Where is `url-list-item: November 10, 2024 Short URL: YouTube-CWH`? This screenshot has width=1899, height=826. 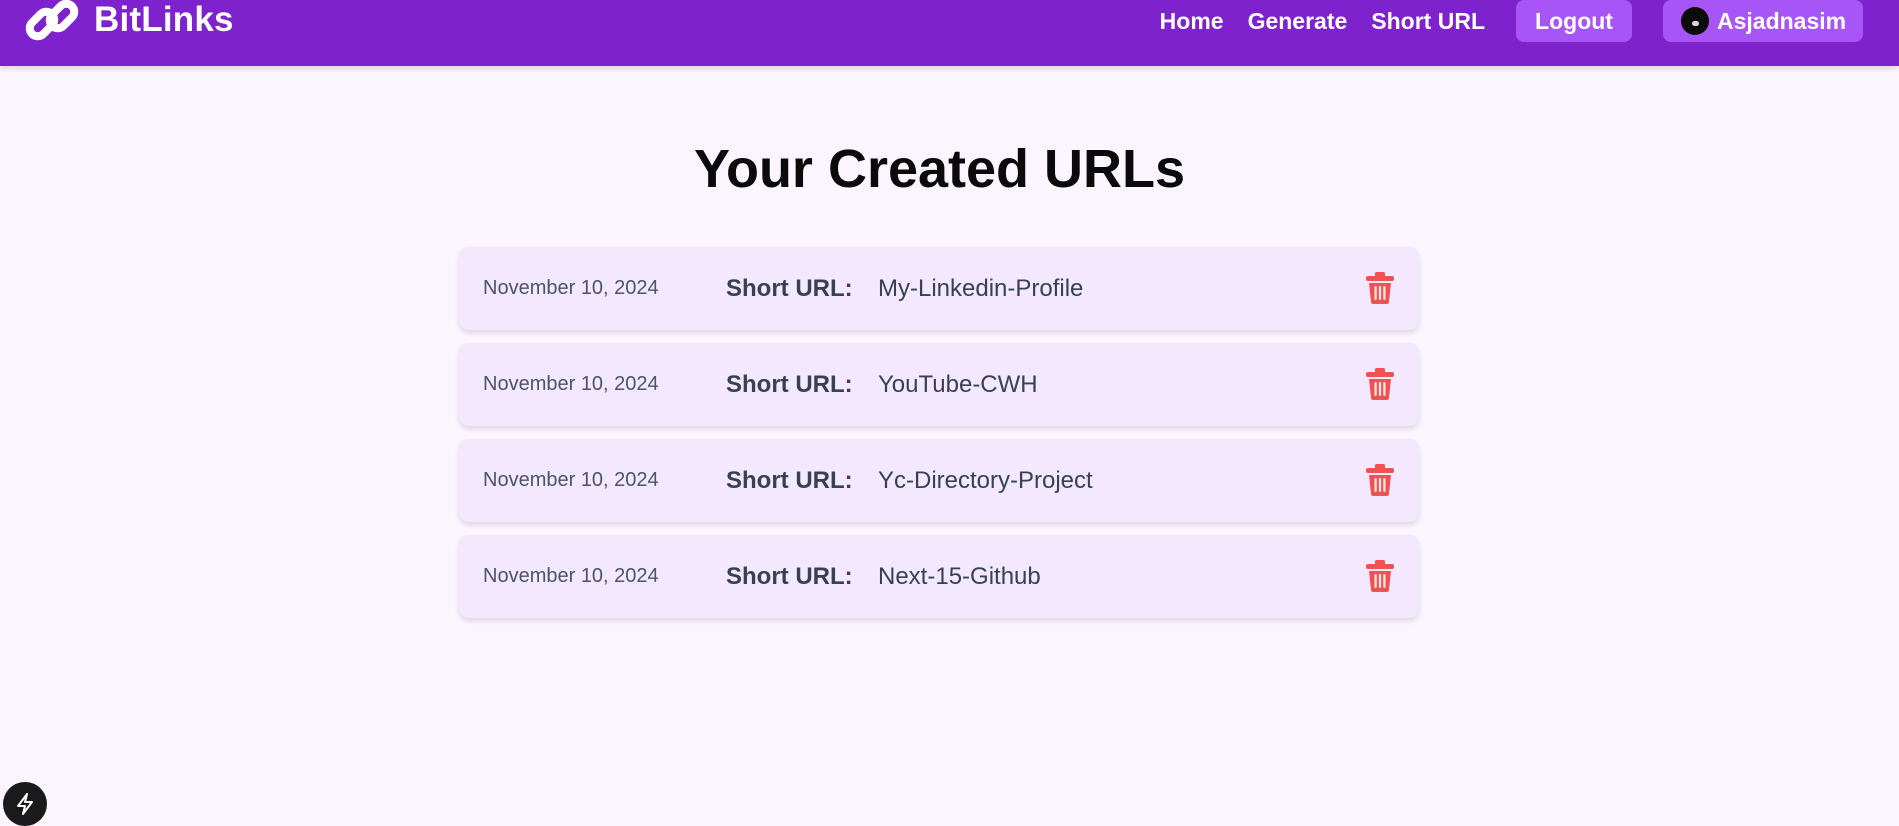 url-list-item: November 10, 2024 Short URL: YouTube-CWH is located at coordinates (939, 384).